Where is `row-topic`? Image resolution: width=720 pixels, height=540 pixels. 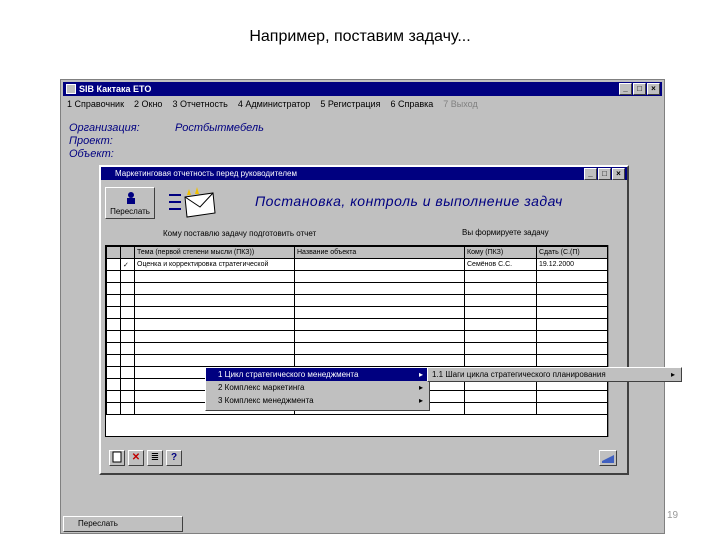 row-topic is located at coordinates (214, 276).